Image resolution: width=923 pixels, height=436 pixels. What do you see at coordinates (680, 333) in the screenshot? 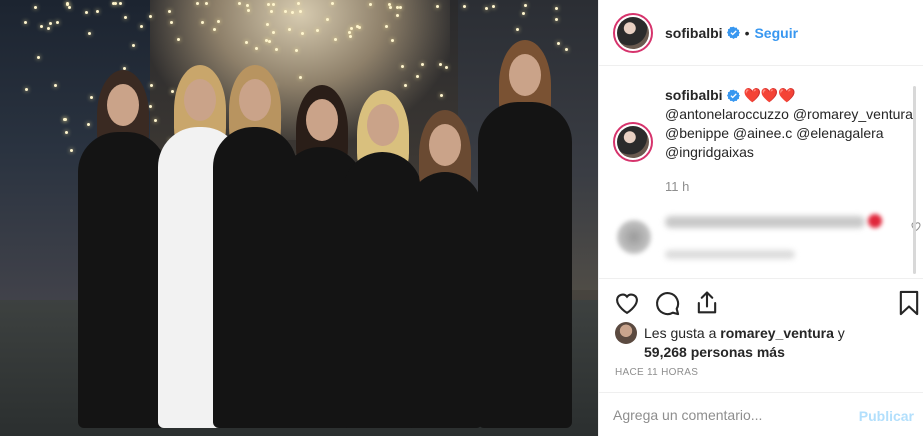
I see `likes-prefix: Les gusta a` at bounding box center [680, 333].